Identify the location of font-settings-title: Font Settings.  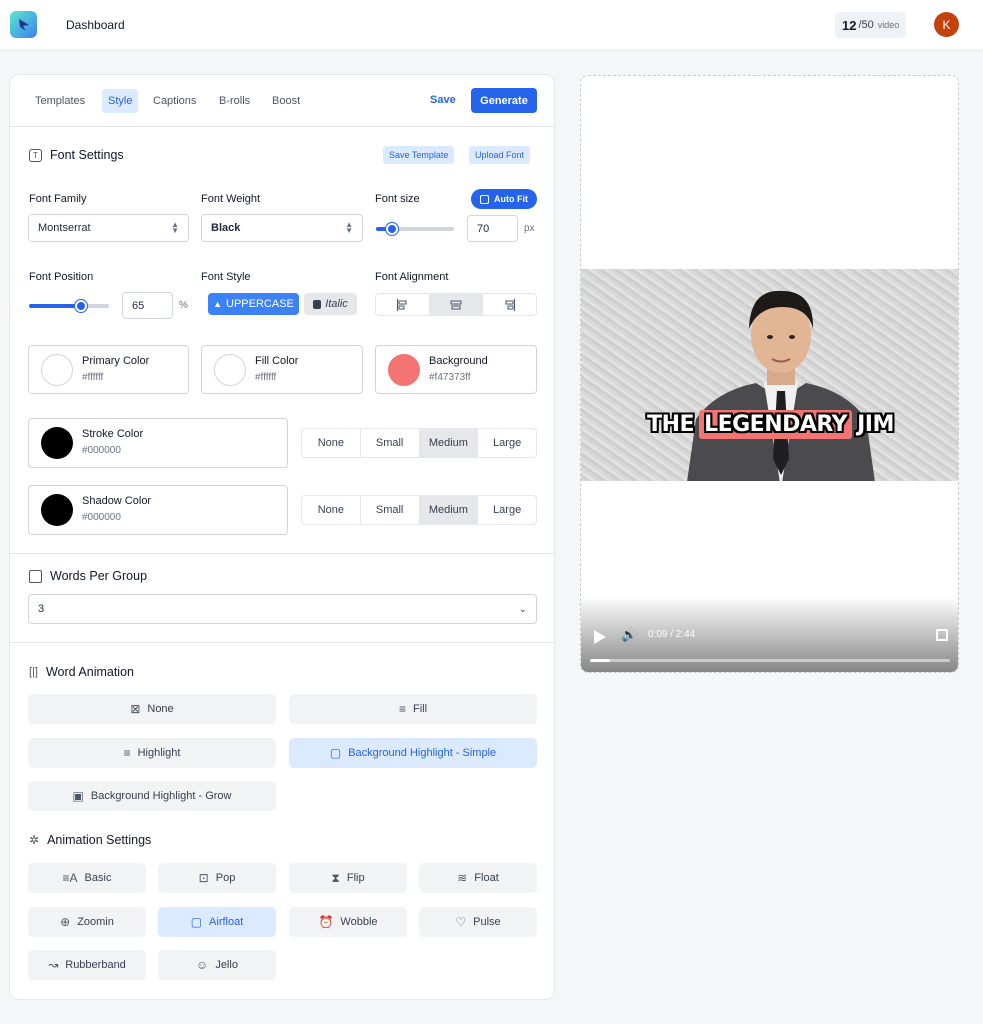
(87, 155).